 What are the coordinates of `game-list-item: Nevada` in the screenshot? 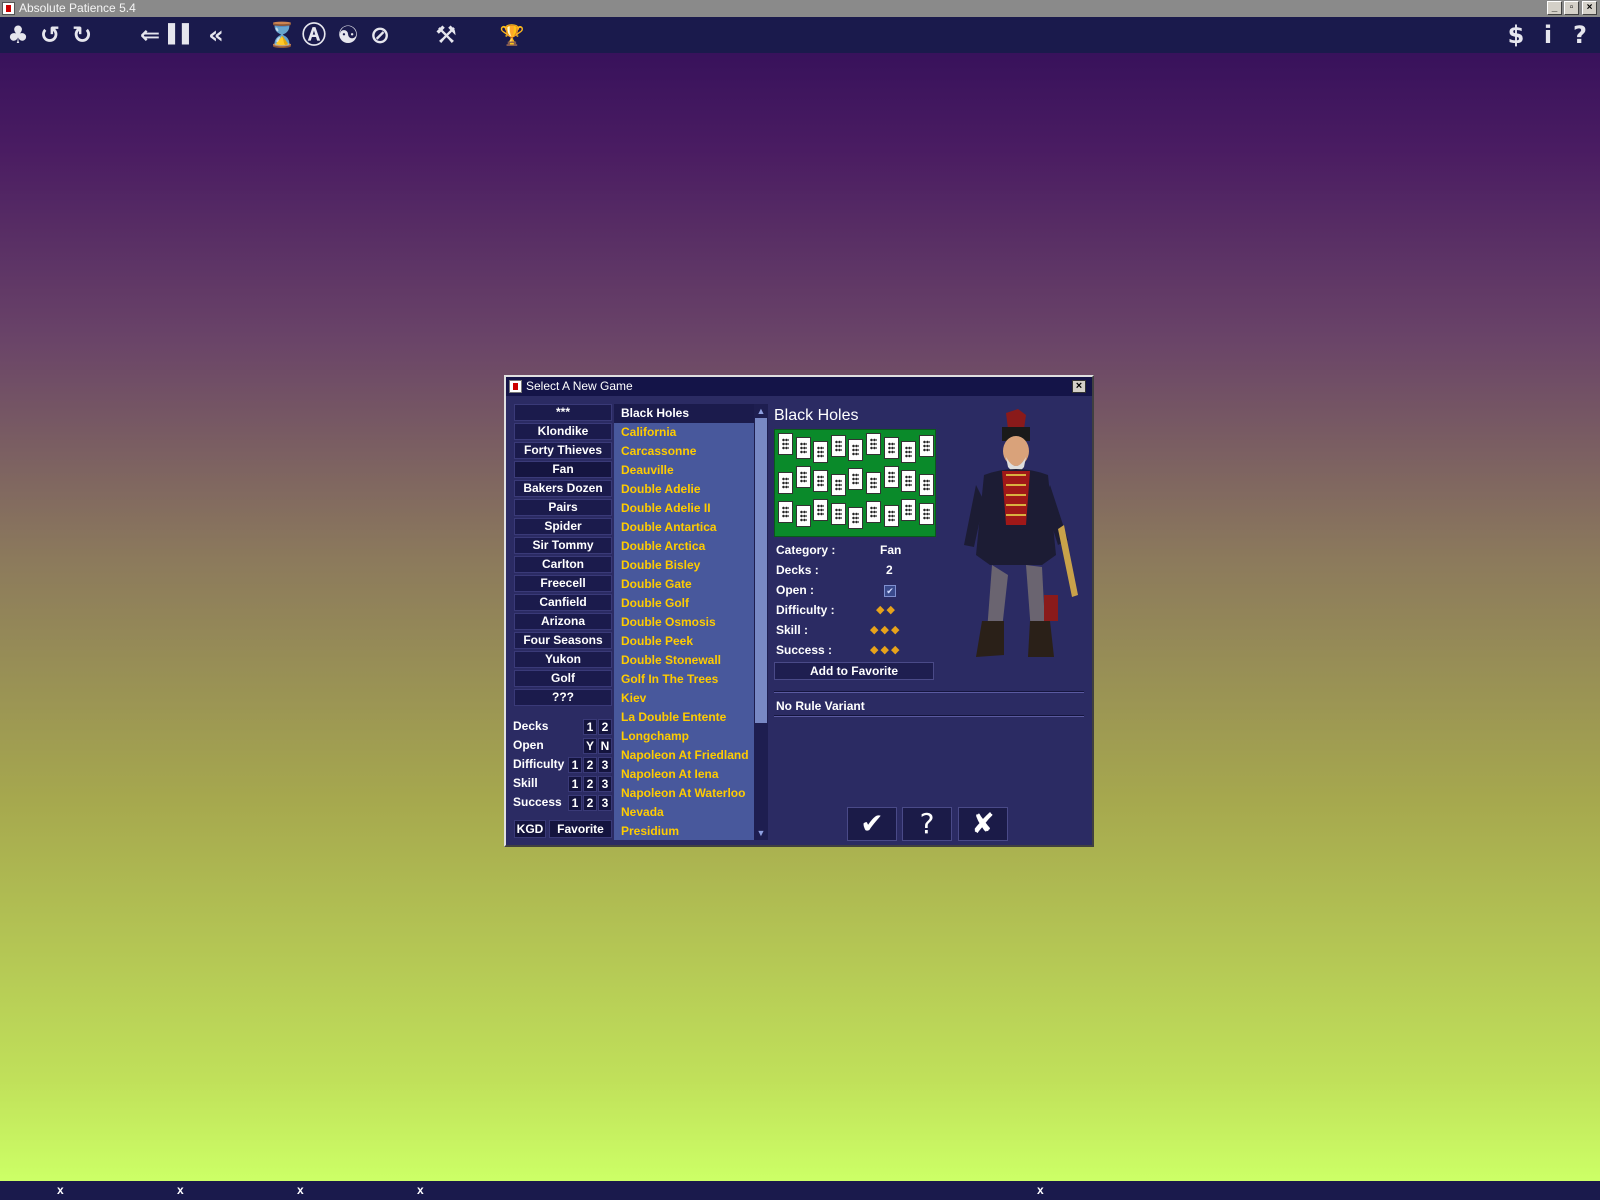 It's located at (684, 812).